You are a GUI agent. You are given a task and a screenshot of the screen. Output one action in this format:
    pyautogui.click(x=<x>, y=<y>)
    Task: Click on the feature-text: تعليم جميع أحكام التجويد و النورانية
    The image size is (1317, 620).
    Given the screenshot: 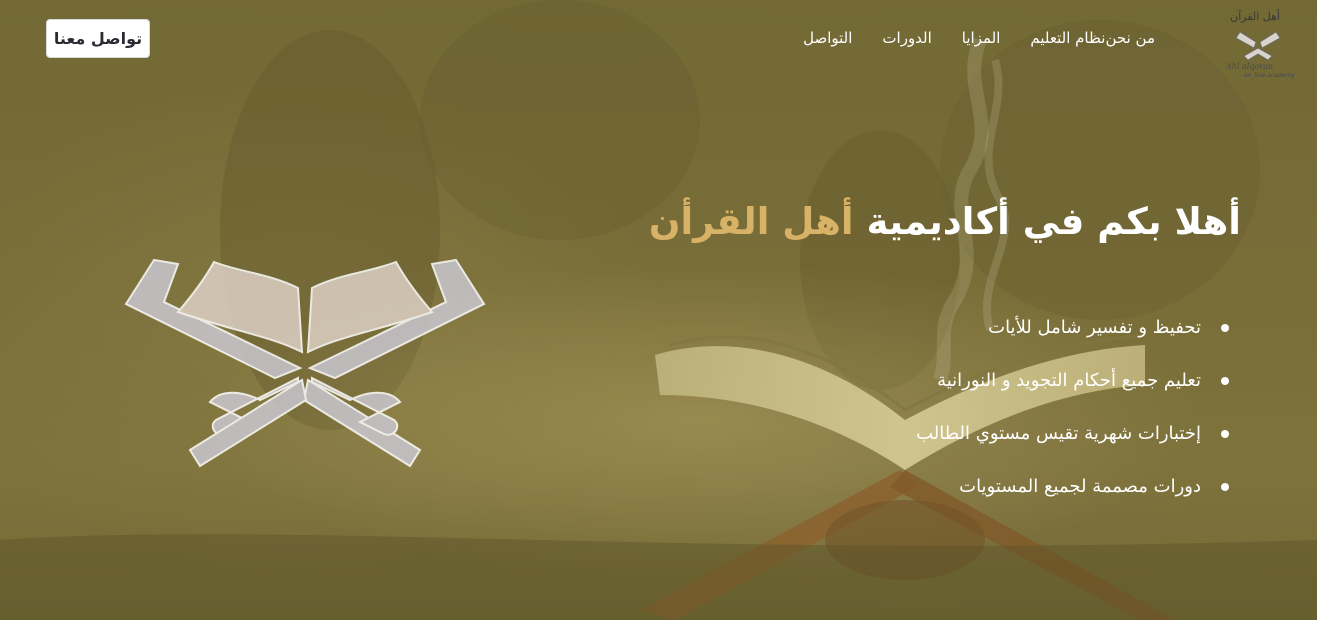 What is the action you would take?
    pyautogui.click(x=1069, y=380)
    